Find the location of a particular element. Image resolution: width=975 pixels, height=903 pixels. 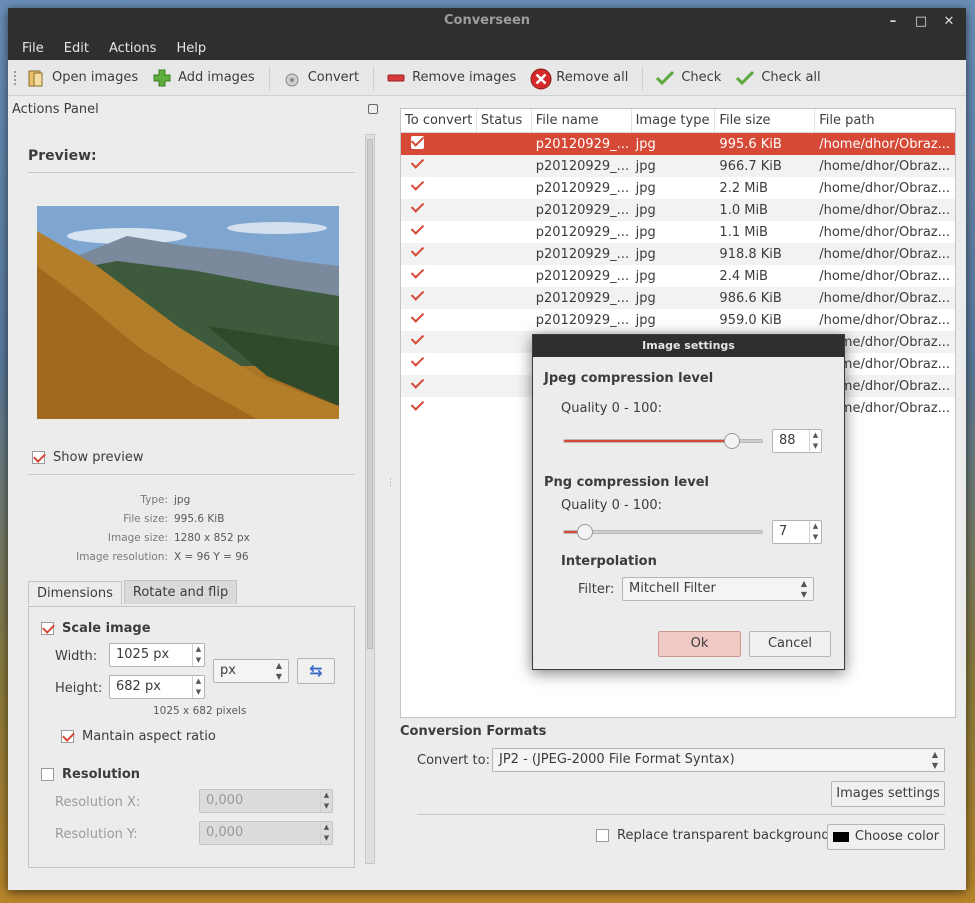

col-file-name: File name is located at coordinates (582, 120).